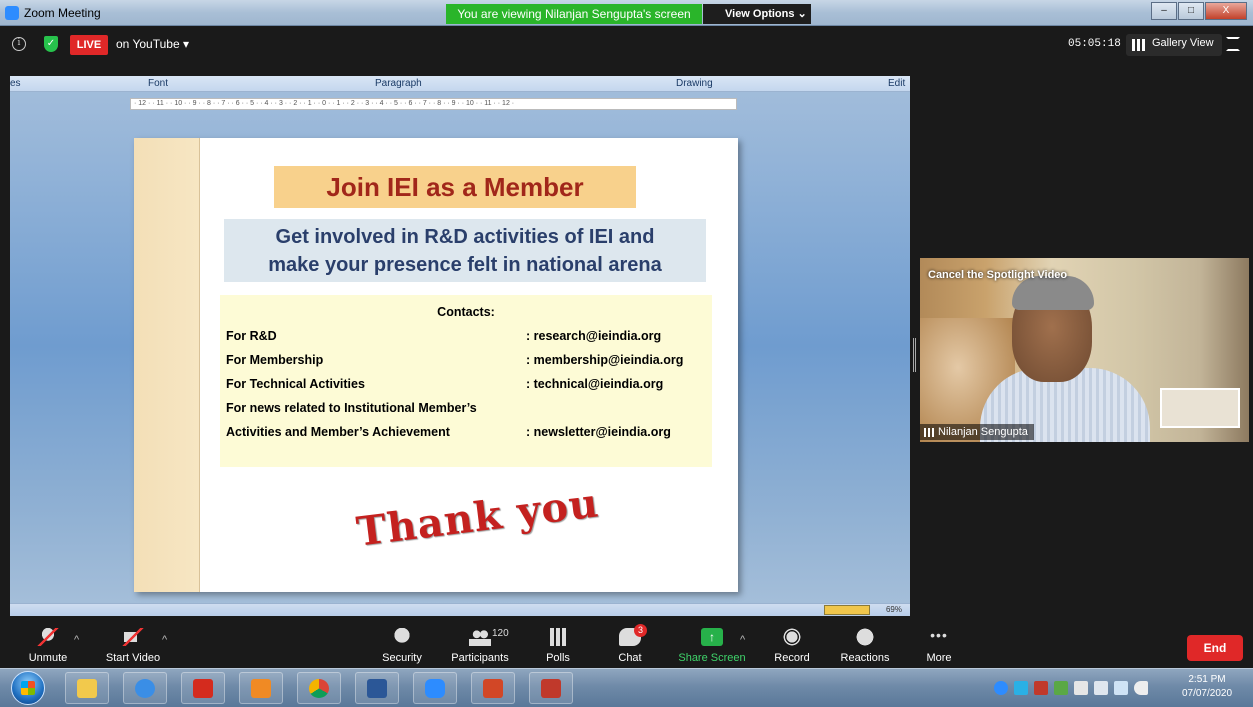  What do you see at coordinates (28, 688) in the screenshot?
I see `start-button` at bounding box center [28, 688].